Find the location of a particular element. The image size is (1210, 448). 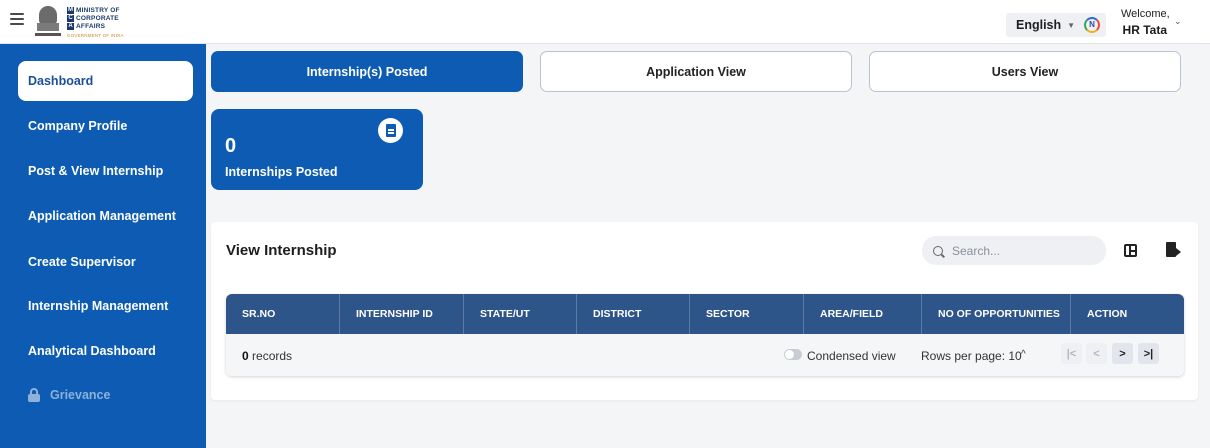

condensed-view-label: Condensed view is located at coordinates (851, 356).